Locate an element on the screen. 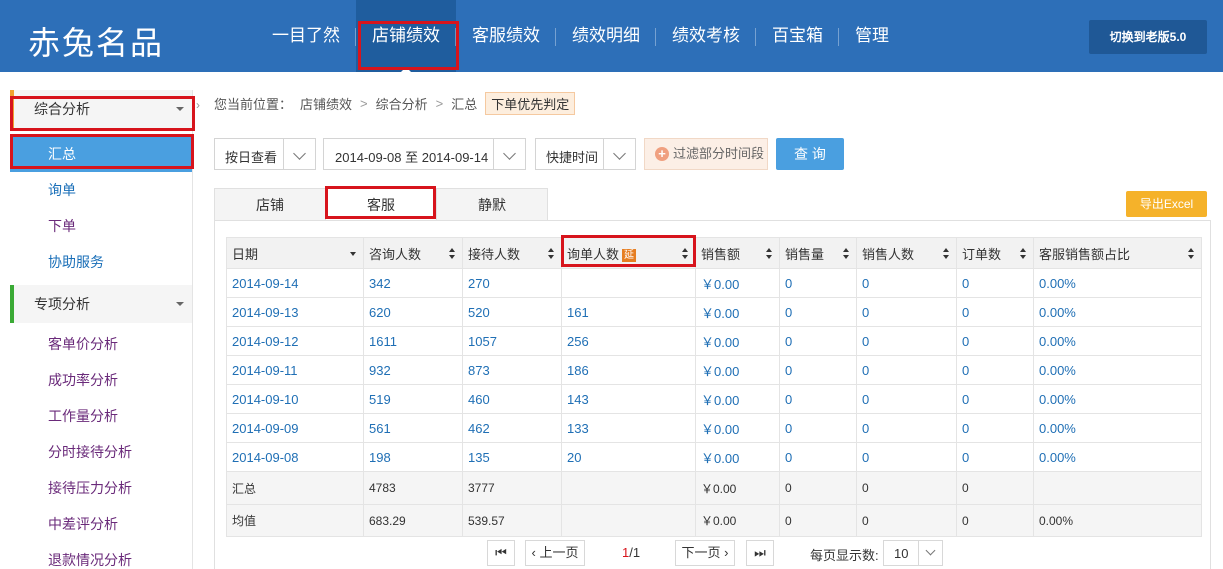 Image resolution: width=1223 pixels, height=569 pixels. nav-performance-detail: 绩效明细 is located at coordinates (606, 36).